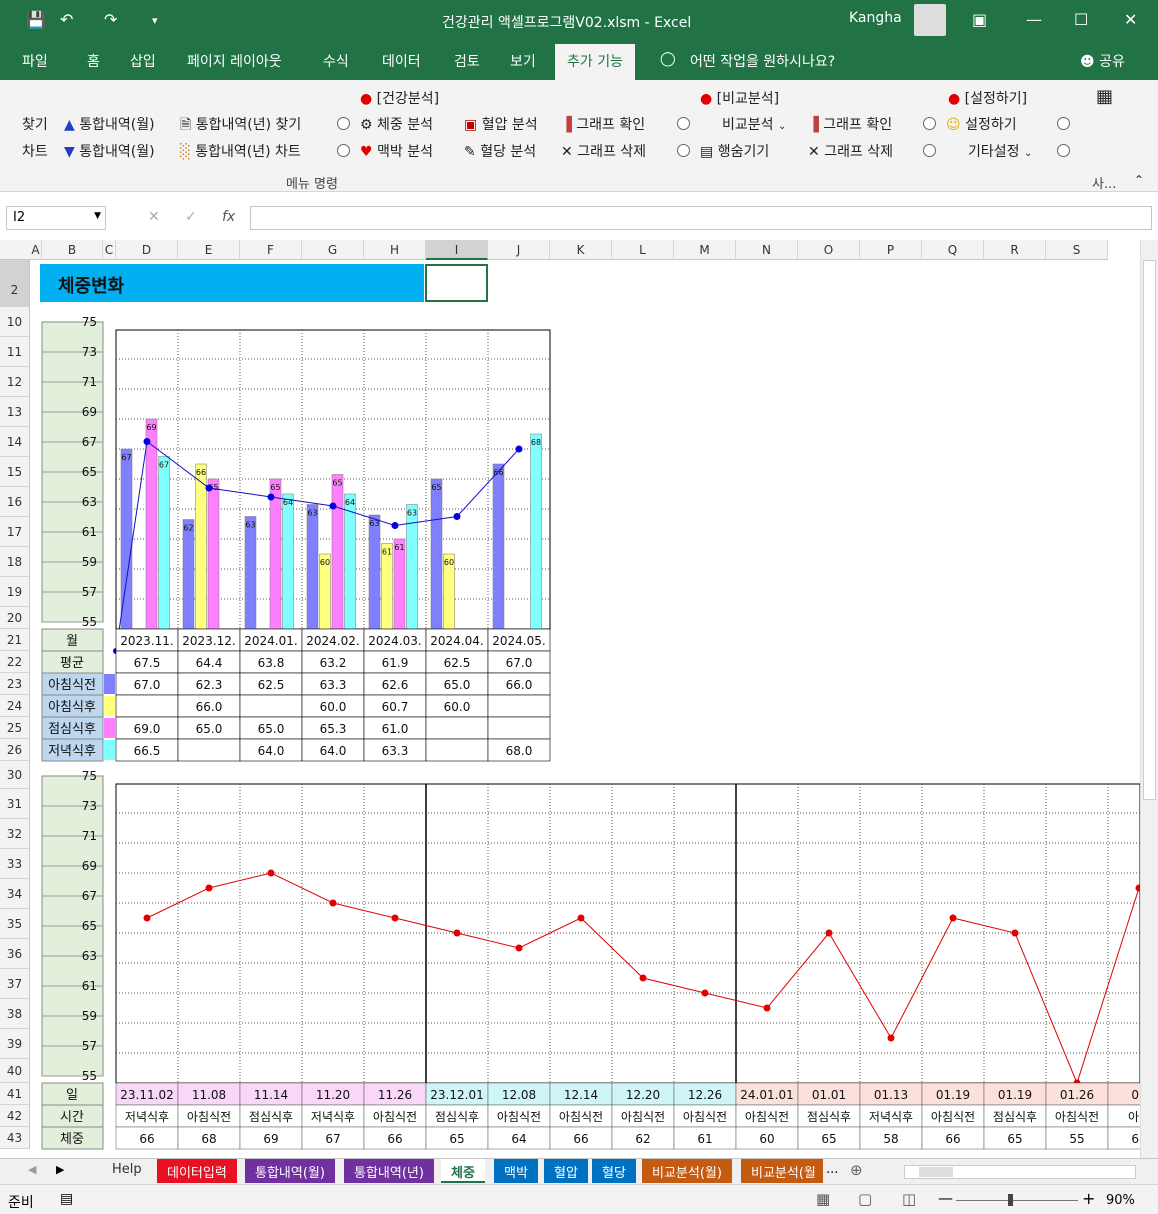 This screenshot has width=1158, height=1214. Describe the element at coordinates (109, 151) in the screenshot. I see `monthly-down-button: ▼ 통합내역(월)` at that location.